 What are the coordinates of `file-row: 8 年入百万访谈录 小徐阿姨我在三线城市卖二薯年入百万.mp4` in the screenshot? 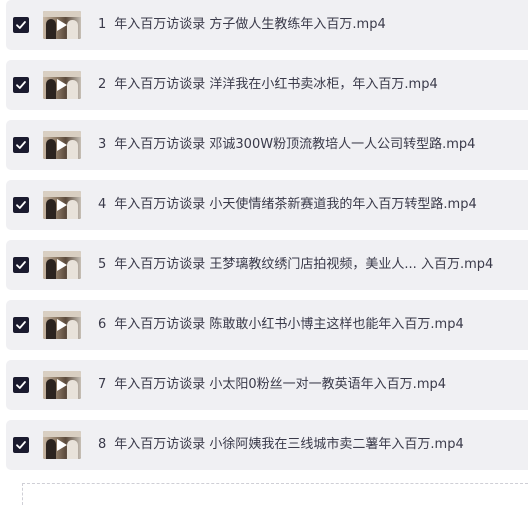 It's located at (267, 445).